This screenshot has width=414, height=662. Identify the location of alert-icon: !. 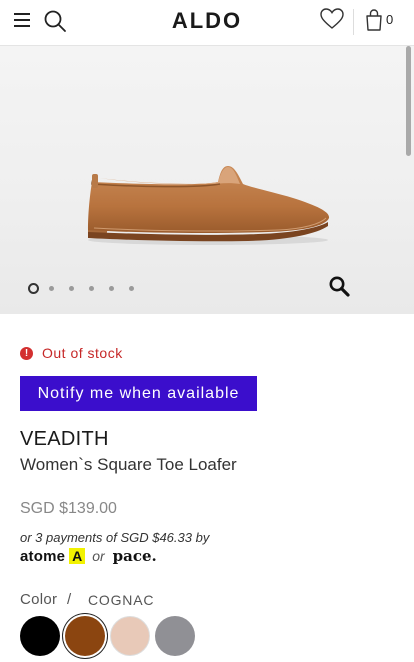
(26, 353).